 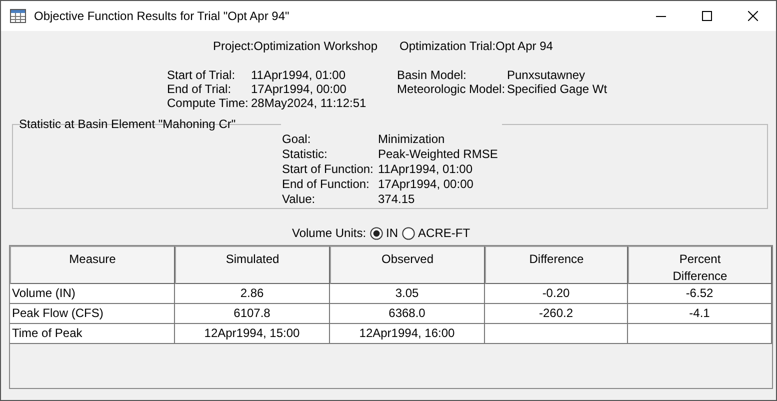 I want to click on project-text: Project:Optimization Workshop, so click(x=295, y=46).